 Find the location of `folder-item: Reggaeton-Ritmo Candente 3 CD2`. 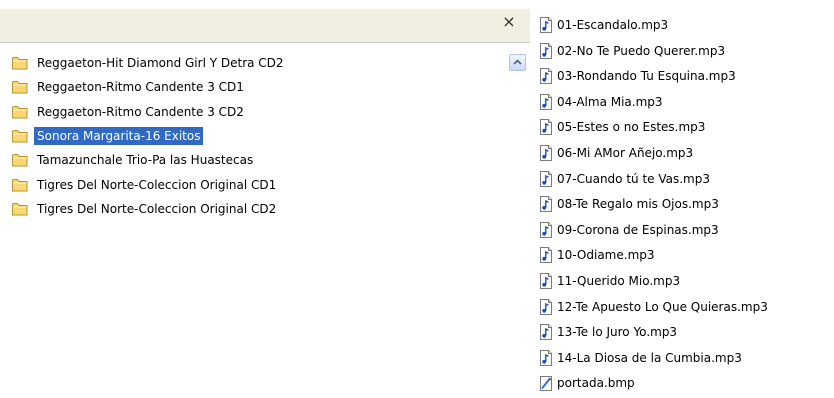

folder-item: Reggaeton-Ritmo Candente 3 CD2 is located at coordinates (129, 112).